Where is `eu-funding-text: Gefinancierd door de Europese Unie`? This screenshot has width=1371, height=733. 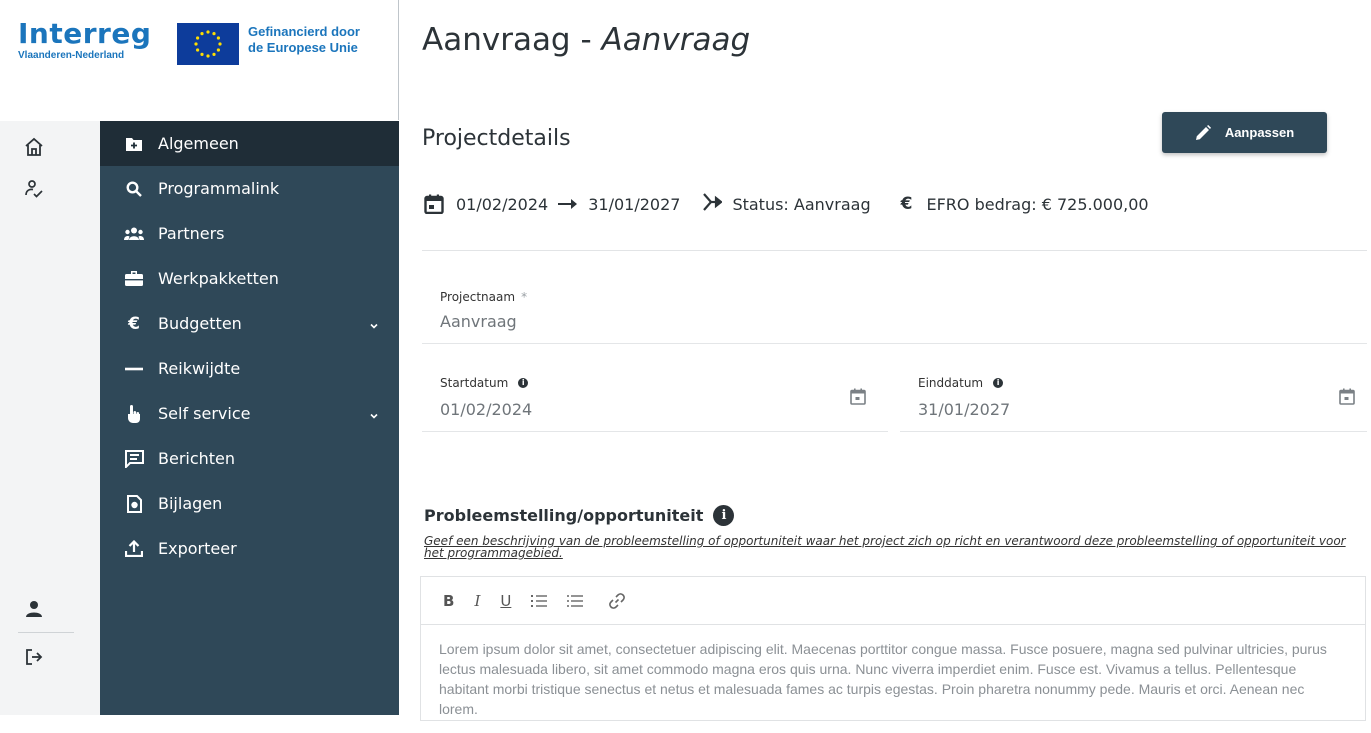 eu-funding-text: Gefinancierd door de Europese Unie is located at coordinates (304, 40).